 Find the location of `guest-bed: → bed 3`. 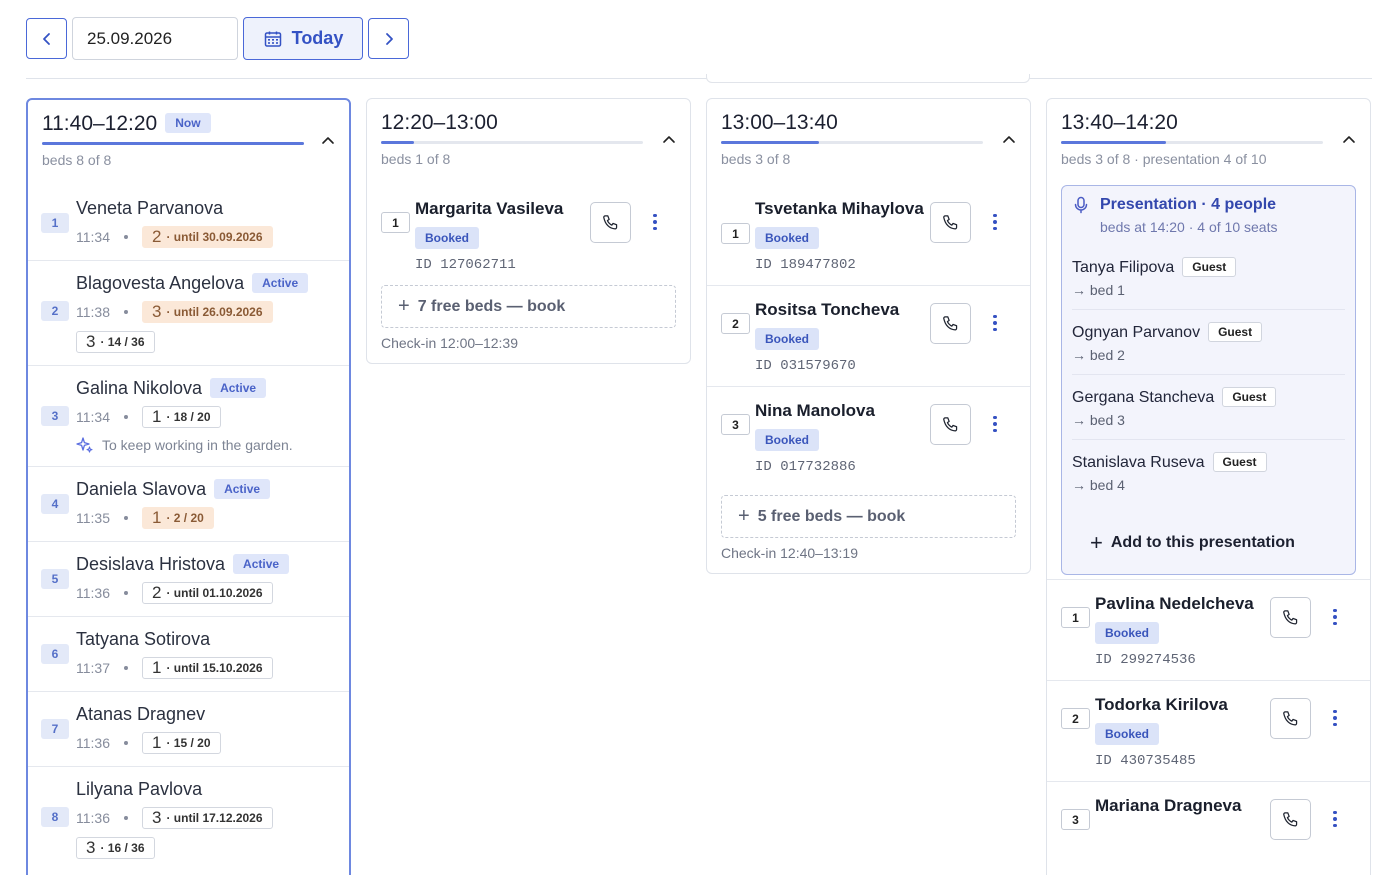

guest-bed: → bed 3 is located at coordinates (1098, 420).